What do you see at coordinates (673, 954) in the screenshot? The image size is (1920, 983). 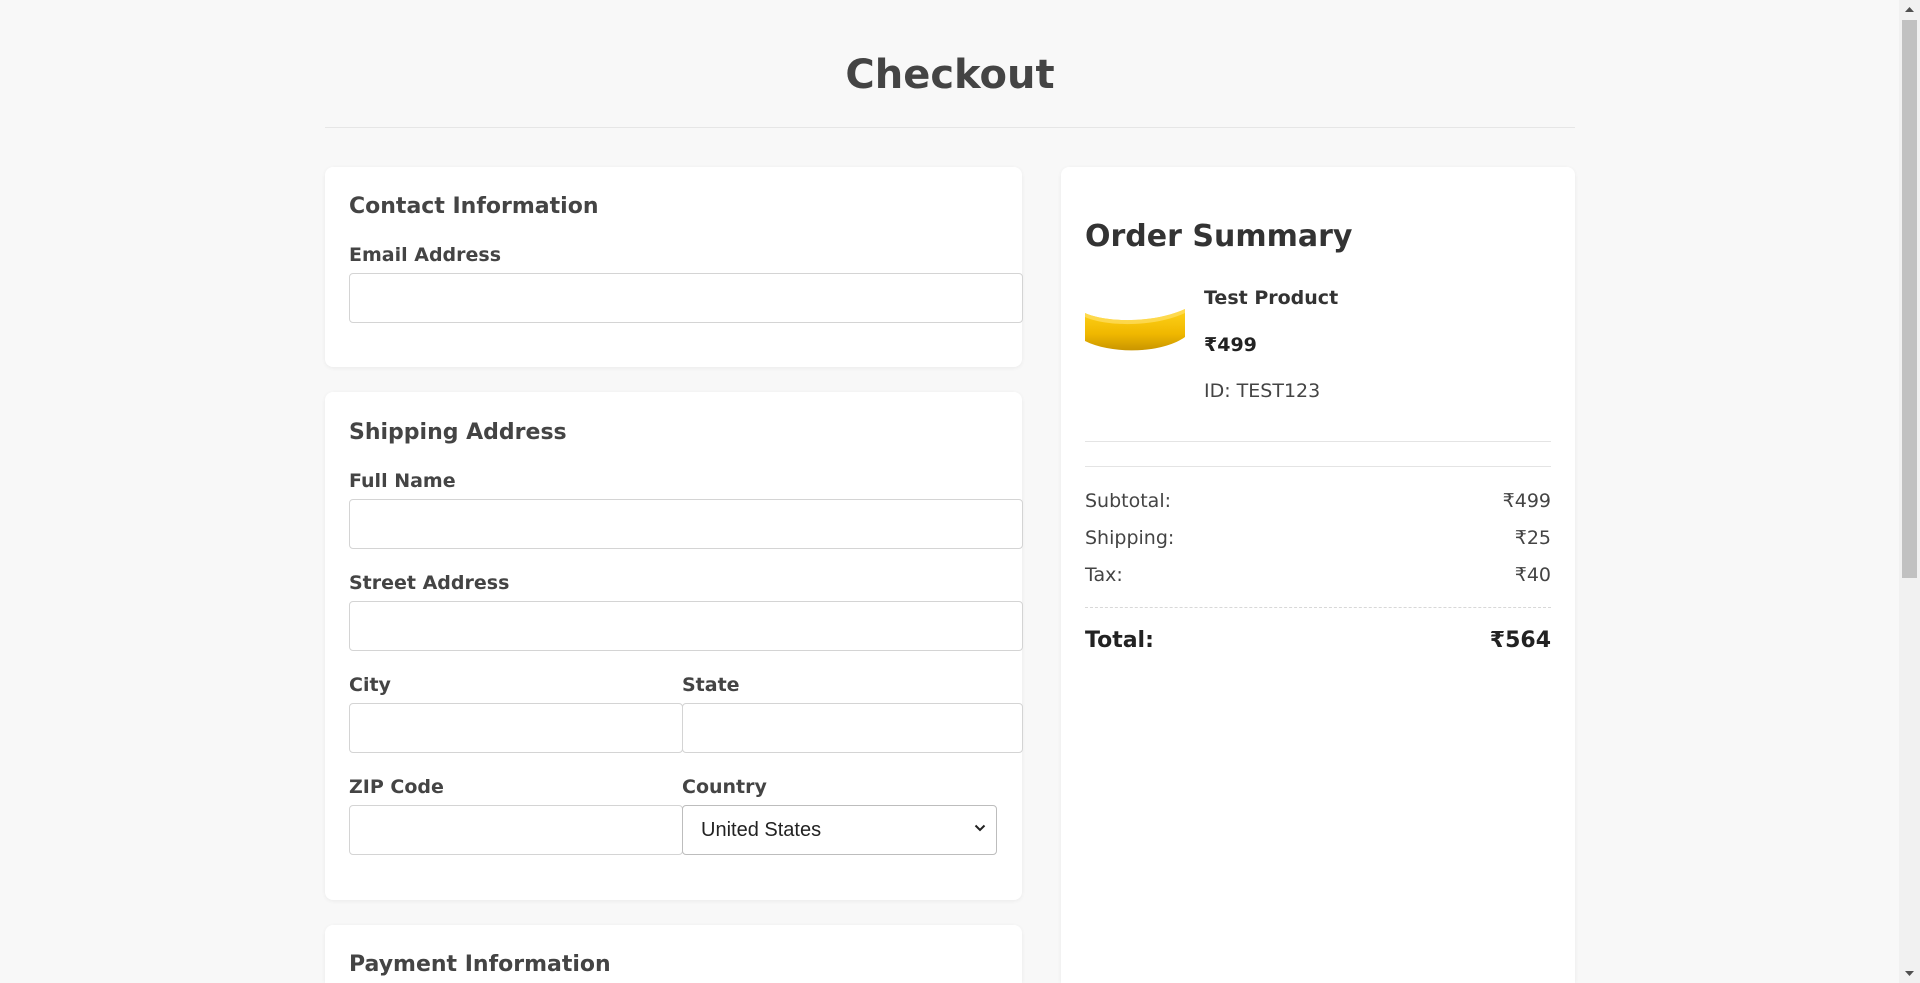 I see `payment-card: Payment Information` at bounding box center [673, 954].